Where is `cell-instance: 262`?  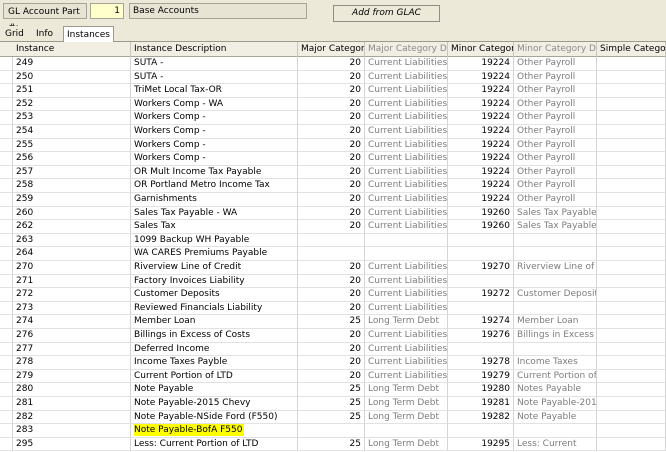
cell-instance: 262 is located at coordinates (72, 227).